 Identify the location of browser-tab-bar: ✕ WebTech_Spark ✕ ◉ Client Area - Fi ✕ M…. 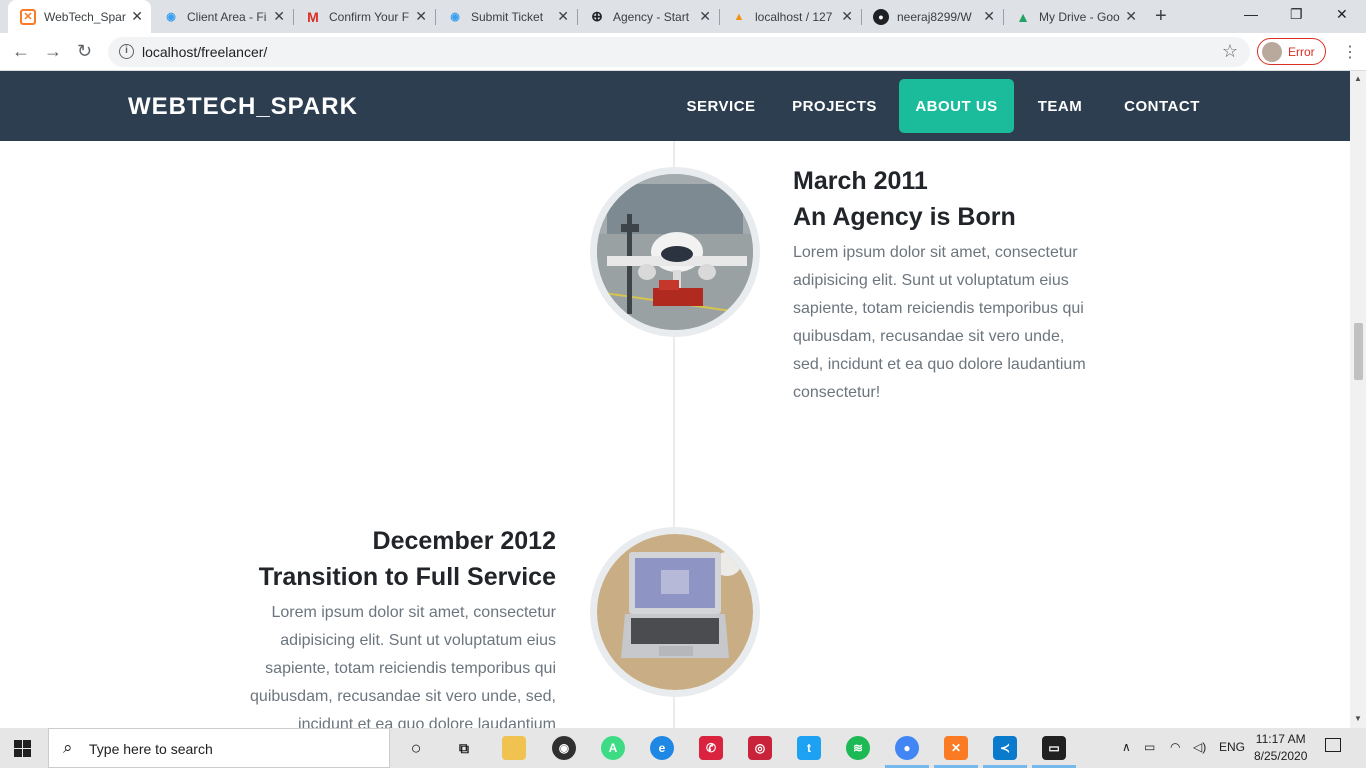
(683, 16).